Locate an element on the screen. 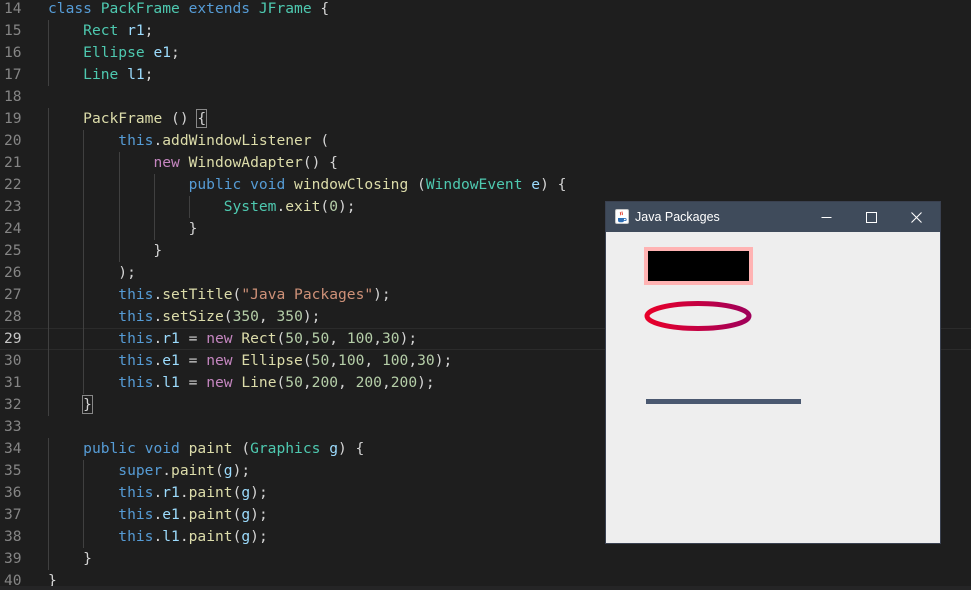 The width and height of the screenshot is (971, 590). code-token: windowClosing is located at coordinates (356, 184).